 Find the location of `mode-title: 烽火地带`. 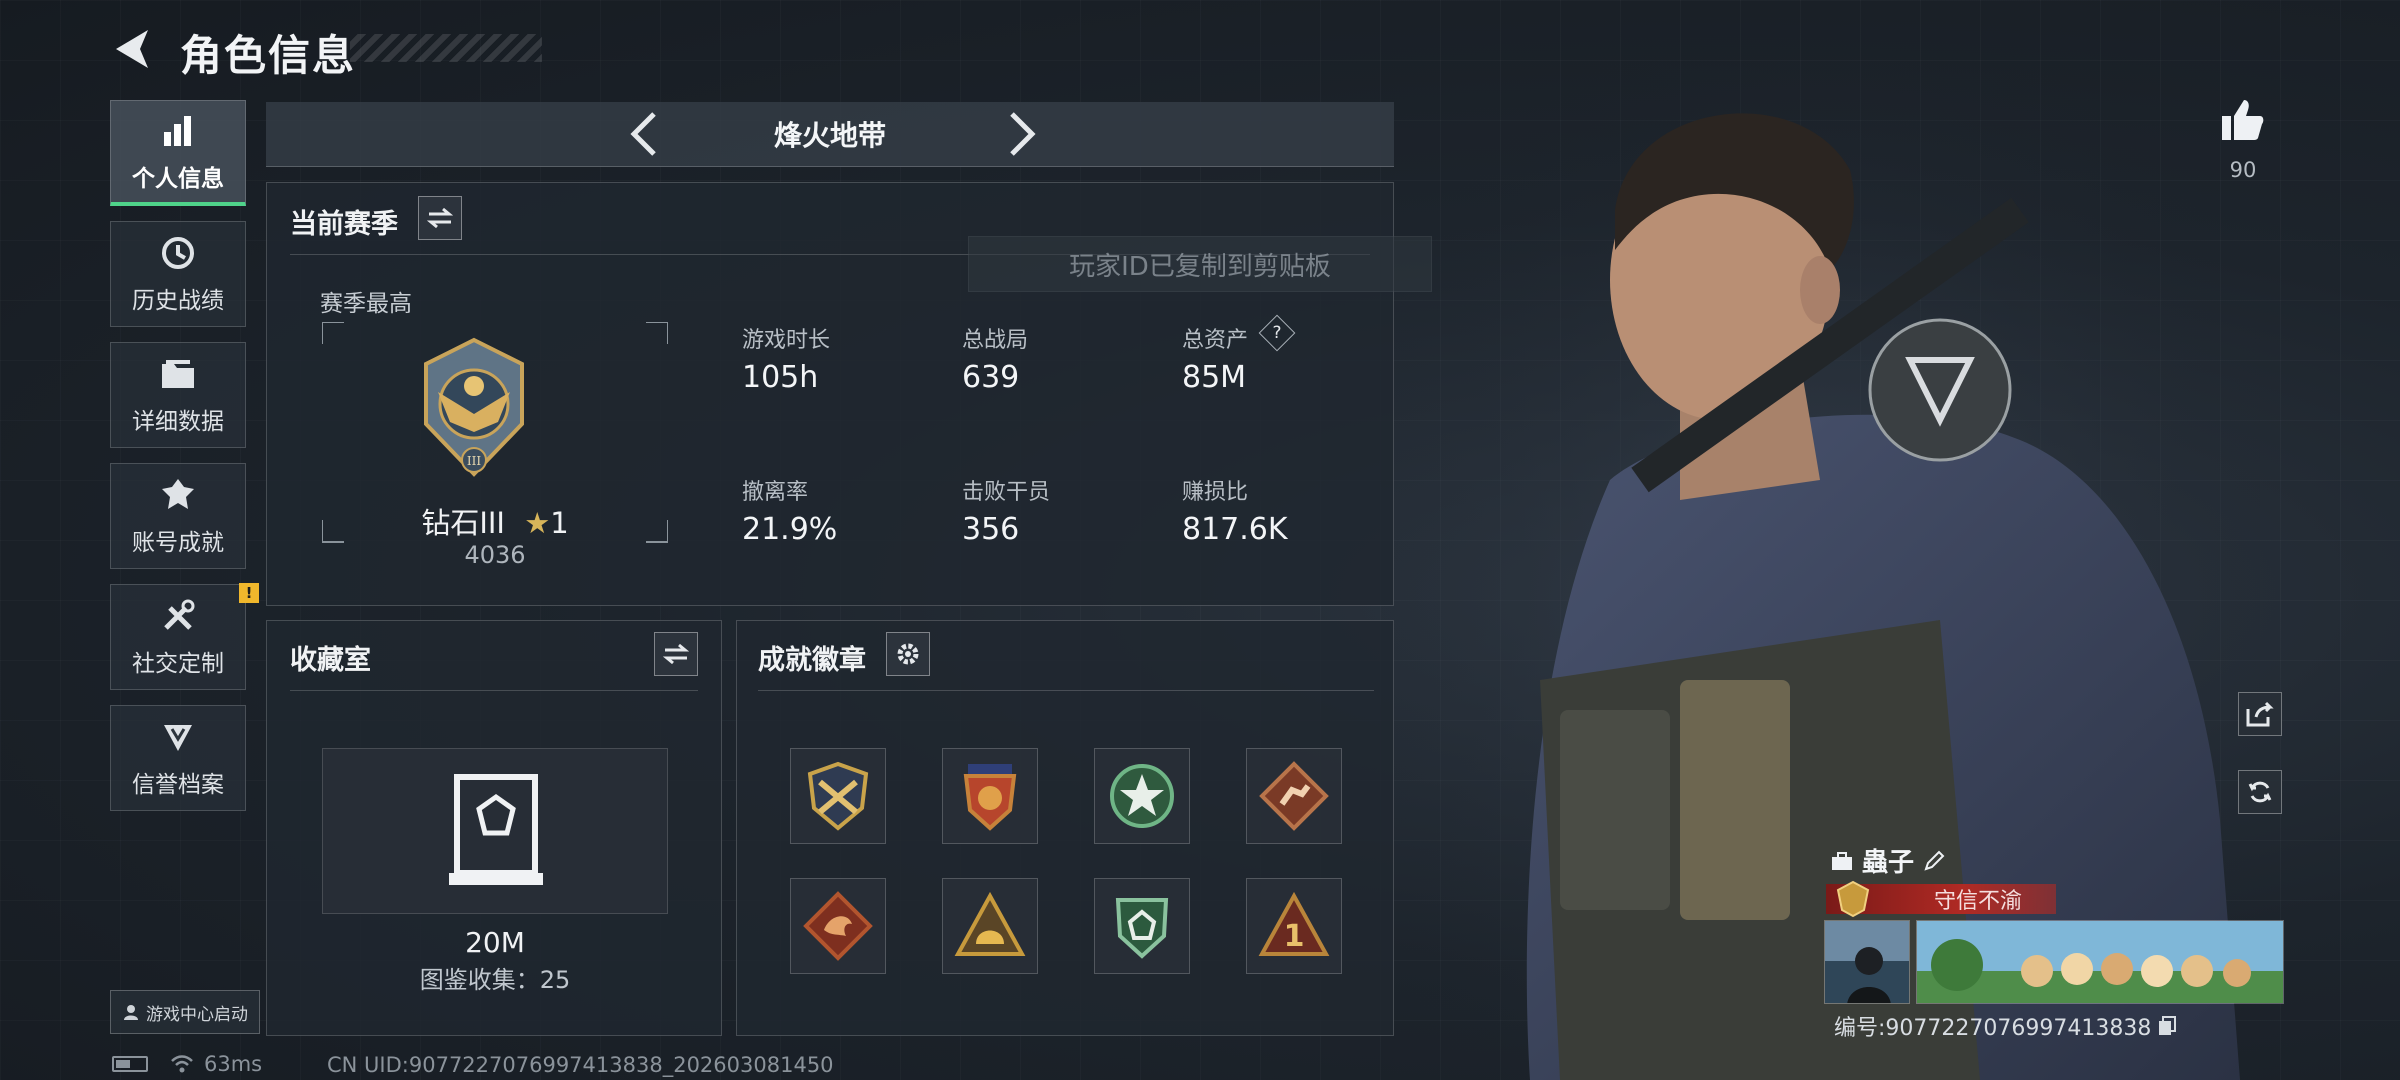

mode-title: 烽火地带 is located at coordinates (829, 135).